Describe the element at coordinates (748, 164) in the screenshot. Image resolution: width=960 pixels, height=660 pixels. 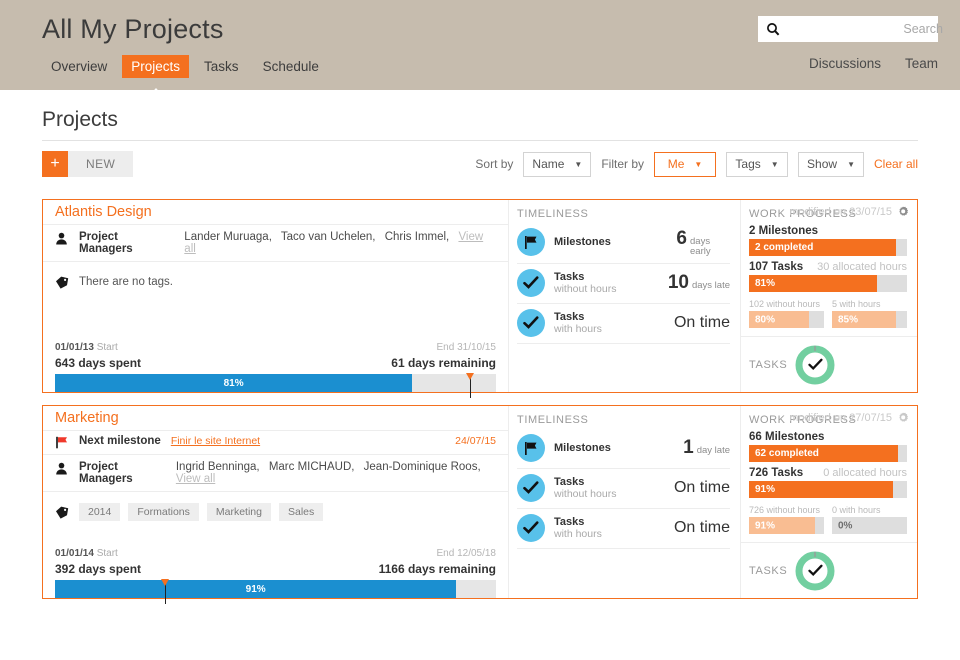
I see `filter-tags-value: Tags` at that location.